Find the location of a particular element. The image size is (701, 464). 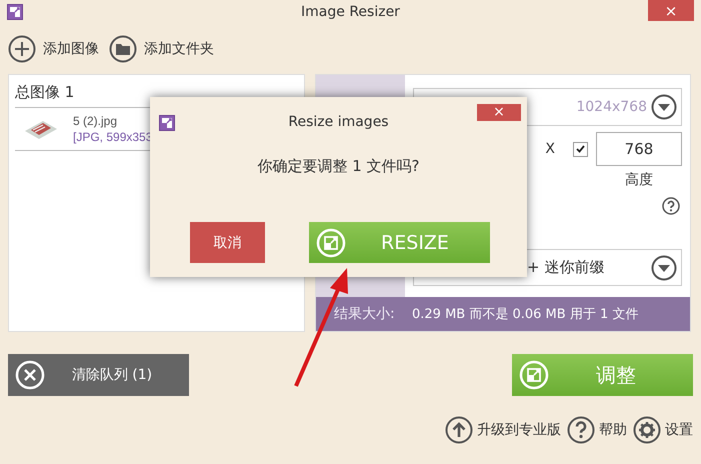

window-title: Image Resizer is located at coordinates (350, 12).